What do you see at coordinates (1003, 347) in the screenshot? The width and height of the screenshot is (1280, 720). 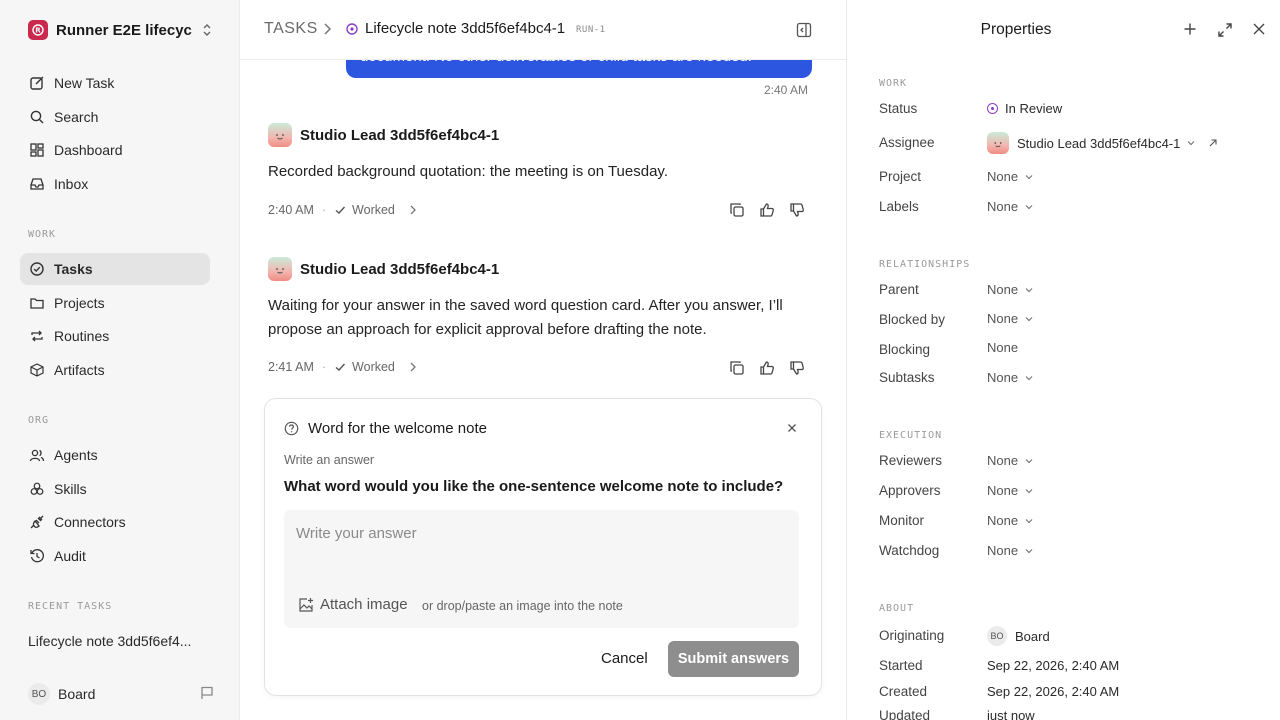 I see `blocking-value: None` at bounding box center [1003, 347].